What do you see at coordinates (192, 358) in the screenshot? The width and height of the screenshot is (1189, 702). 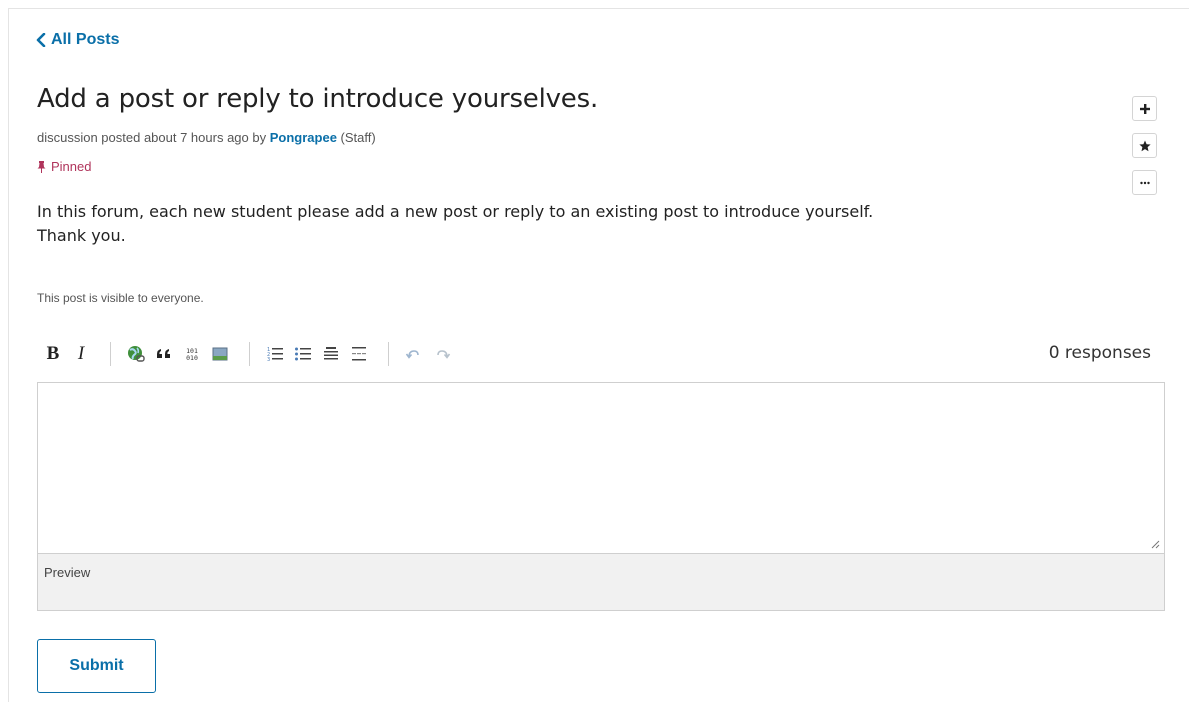 I see `svg-text: 010` at bounding box center [192, 358].